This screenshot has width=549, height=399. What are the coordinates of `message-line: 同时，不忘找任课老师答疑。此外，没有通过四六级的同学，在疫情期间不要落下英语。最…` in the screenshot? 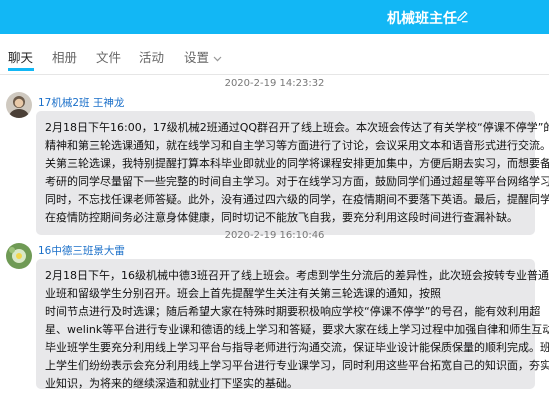 It's located at (297, 199).